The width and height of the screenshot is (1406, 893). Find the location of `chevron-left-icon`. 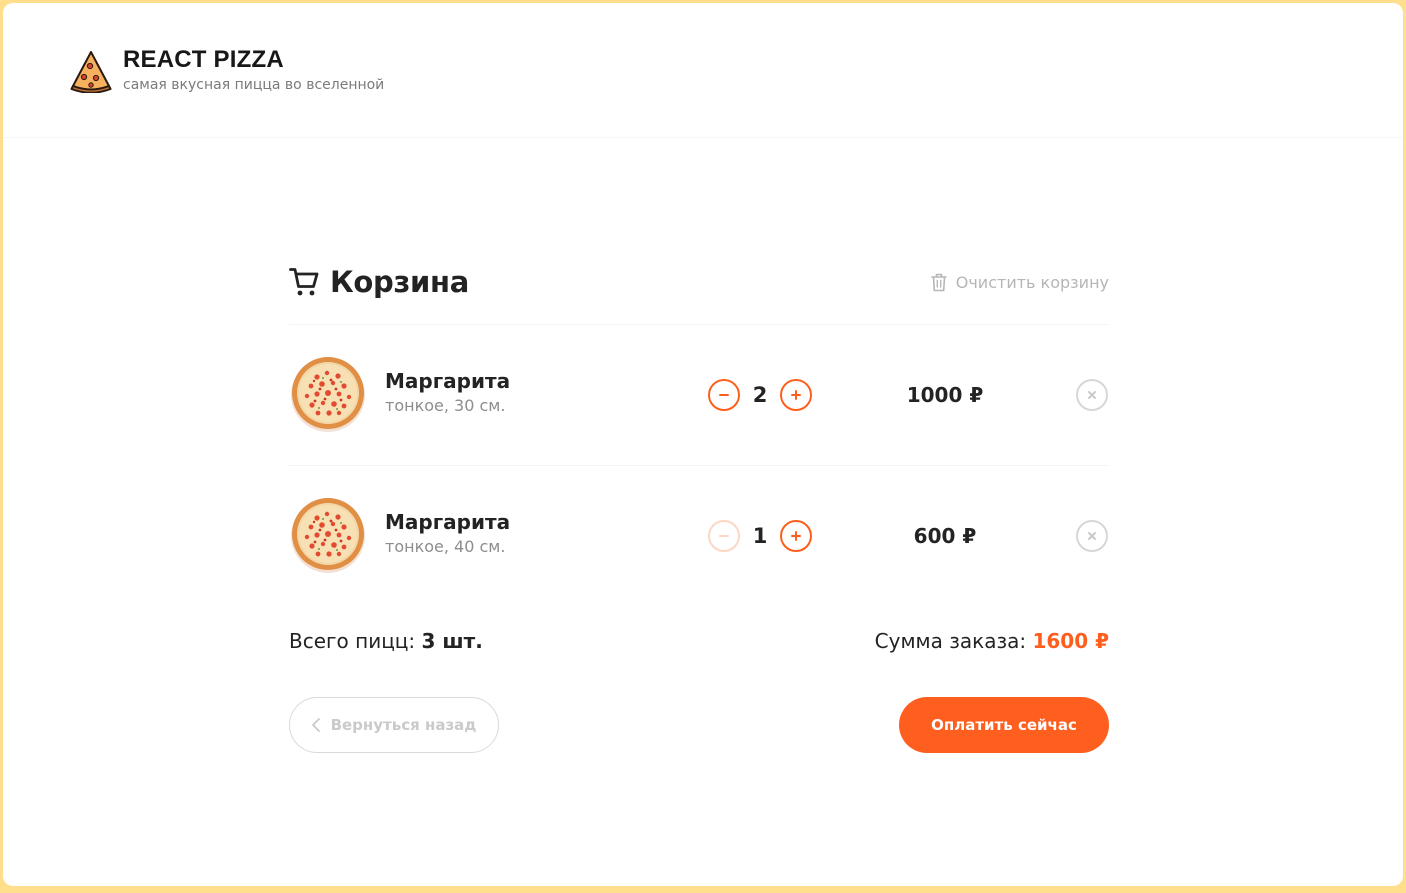

chevron-left-icon is located at coordinates (315, 725).